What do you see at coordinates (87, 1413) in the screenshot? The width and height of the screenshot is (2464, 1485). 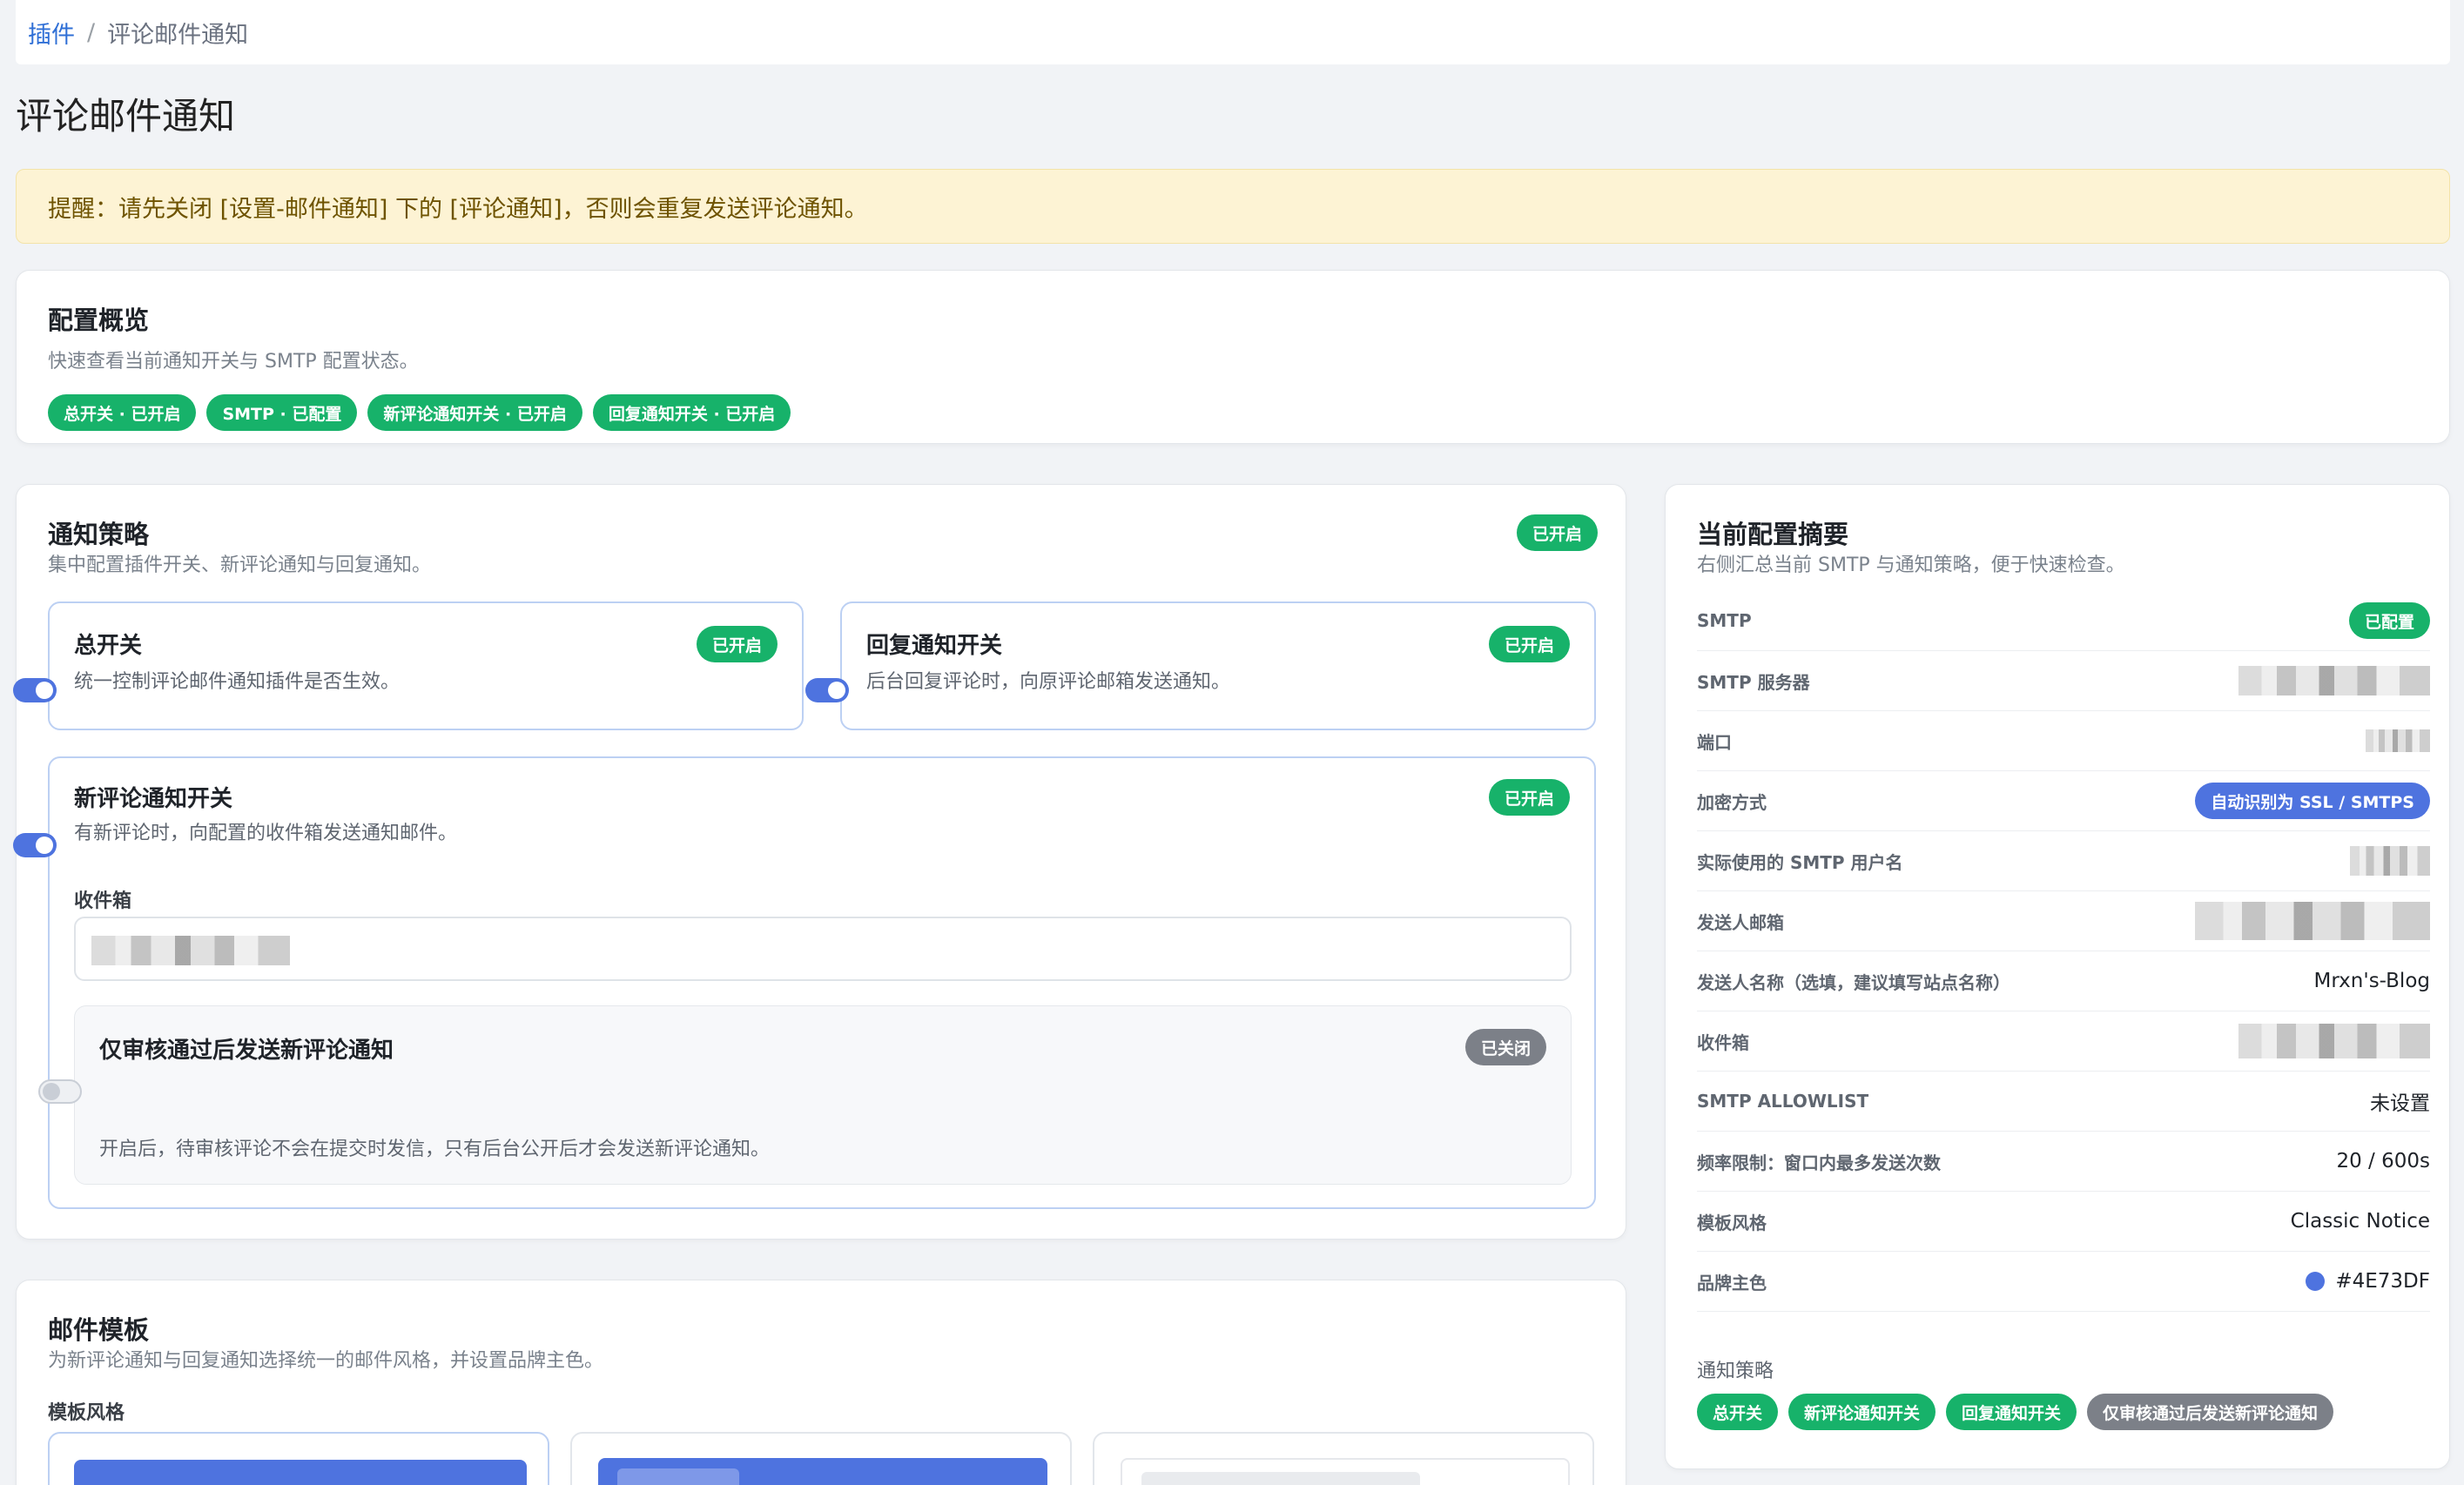 I see `template-style-label: 模板风格` at bounding box center [87, 1413].